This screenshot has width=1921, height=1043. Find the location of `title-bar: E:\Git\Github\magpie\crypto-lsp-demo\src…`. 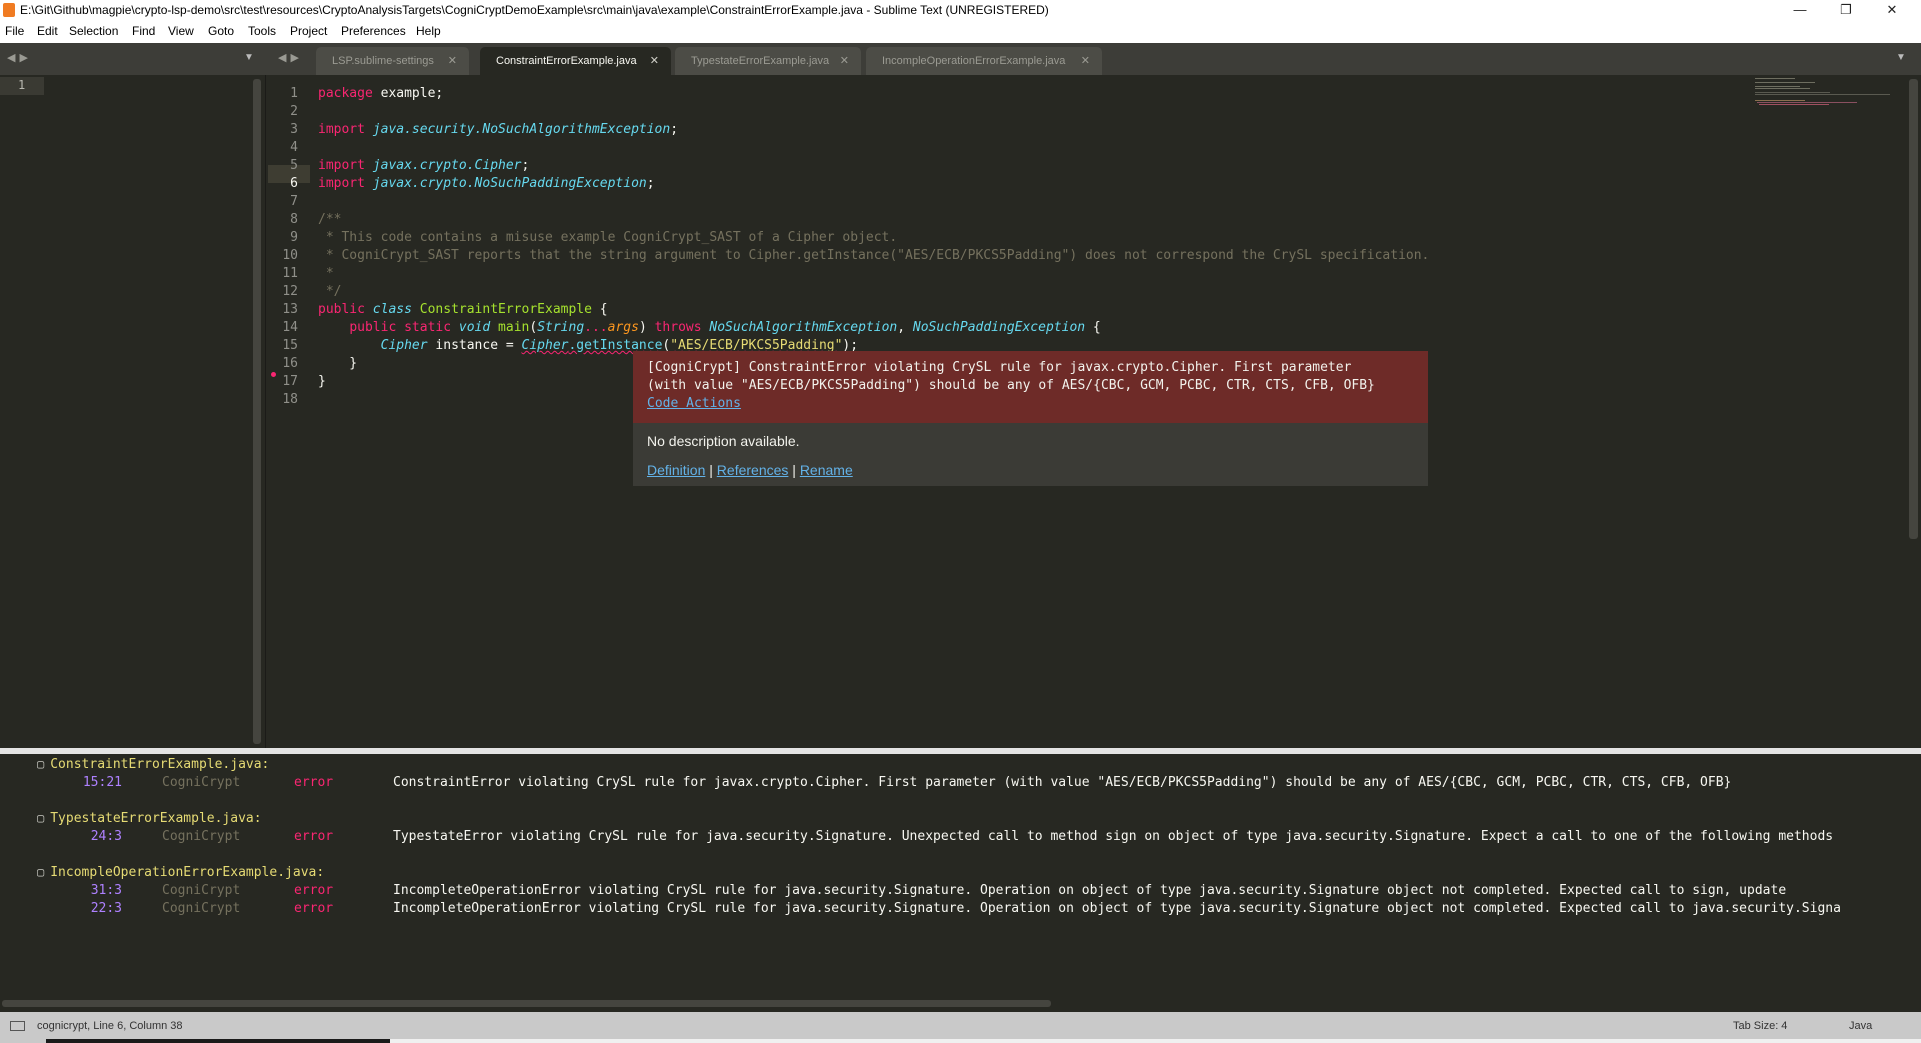

title-bar: E:\Git\Github\magpie\crypto-lsp-demo\src… is located at coordinates (960, 10).